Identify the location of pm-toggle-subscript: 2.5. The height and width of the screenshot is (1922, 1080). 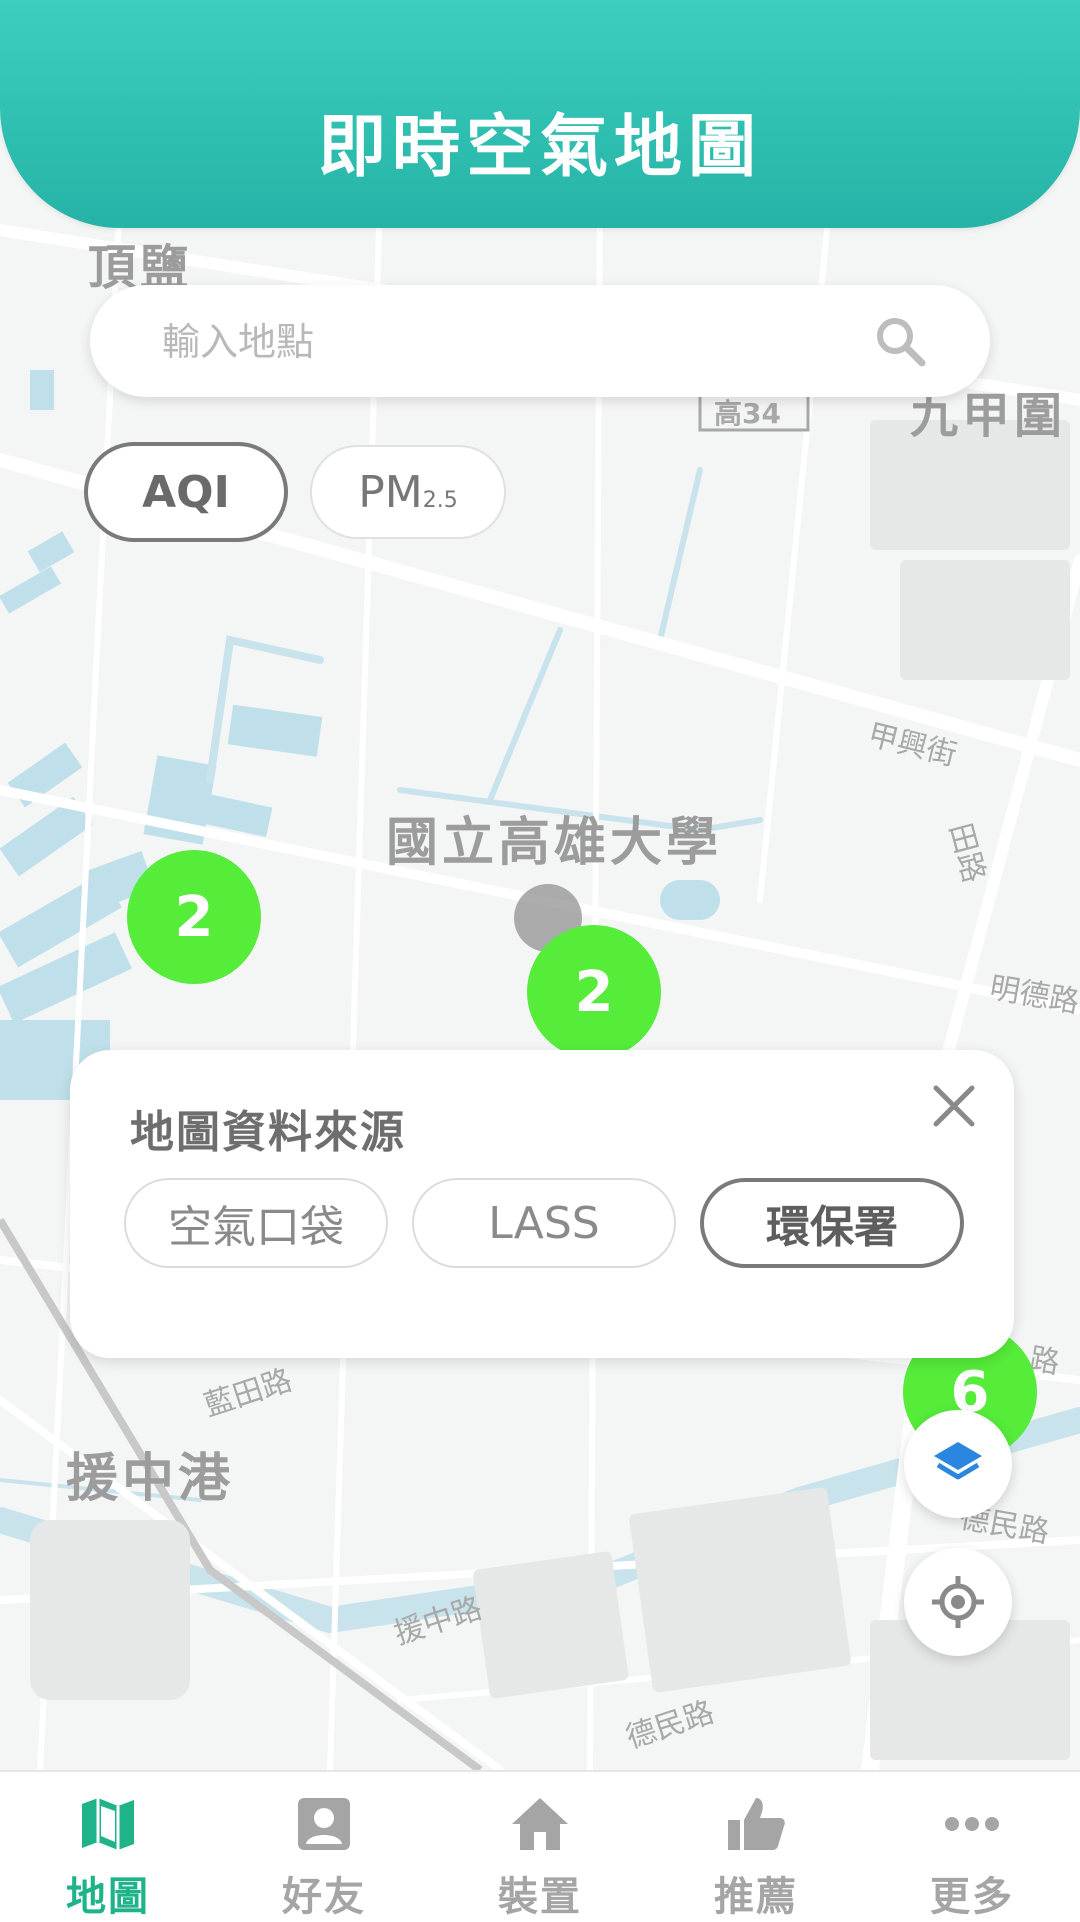
(440, 500).